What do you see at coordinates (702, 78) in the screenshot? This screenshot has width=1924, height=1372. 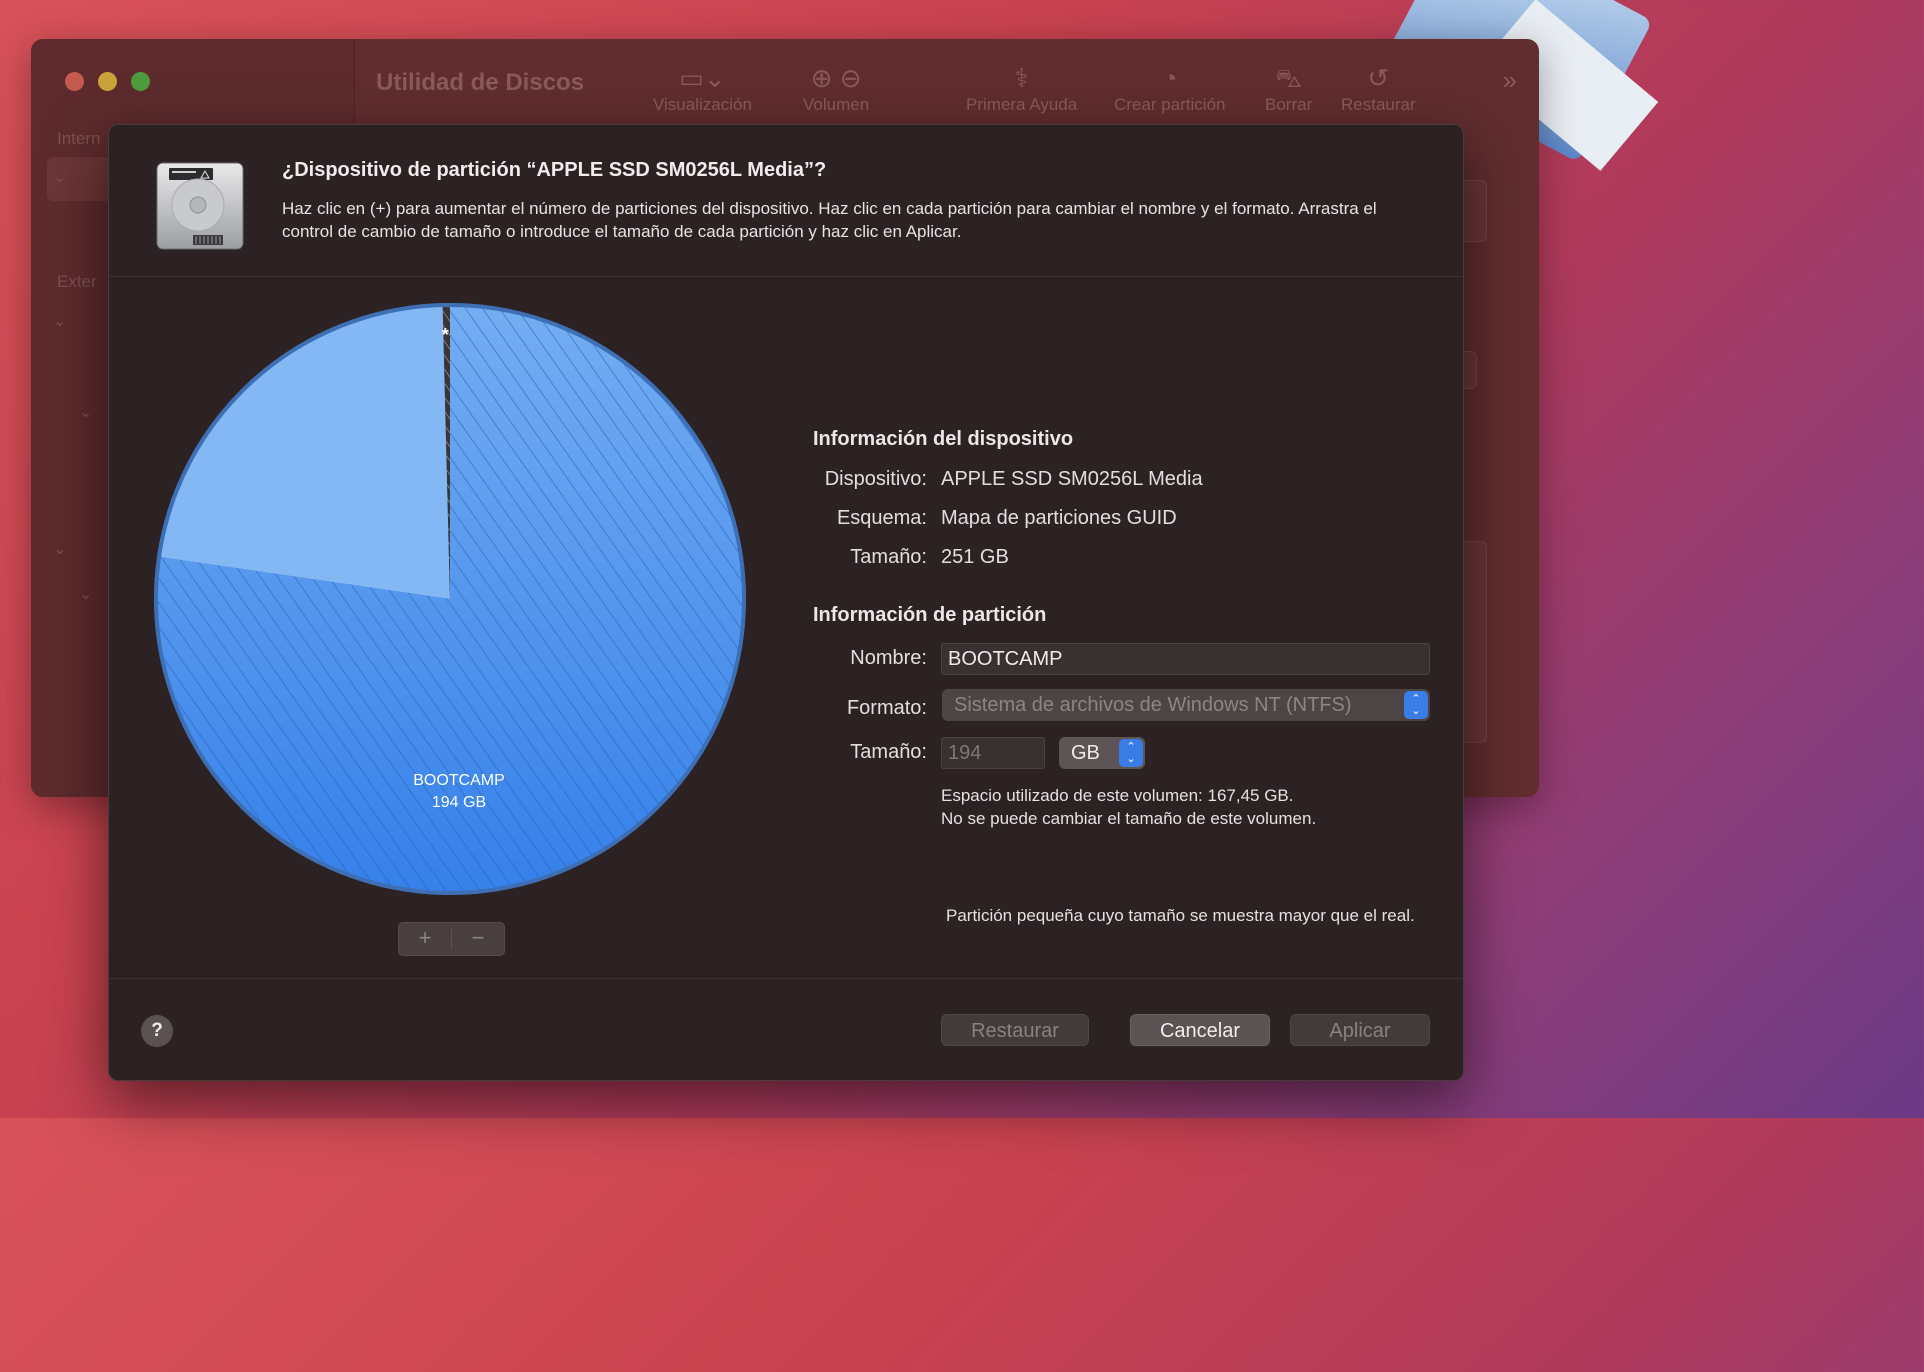 I see `sidebar-icon: ▭⌄` at bounding box center [702, 78].